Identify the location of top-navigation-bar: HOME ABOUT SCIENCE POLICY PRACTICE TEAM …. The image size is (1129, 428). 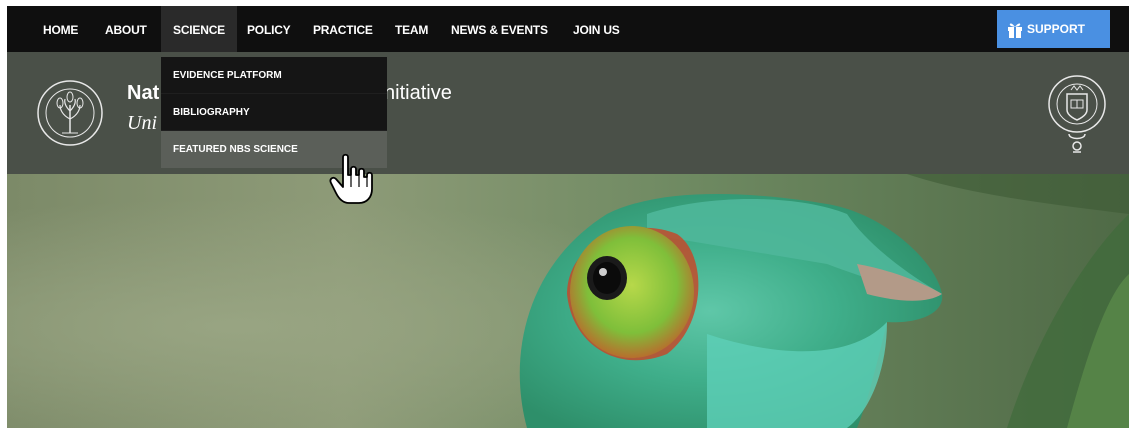
(568, 29).